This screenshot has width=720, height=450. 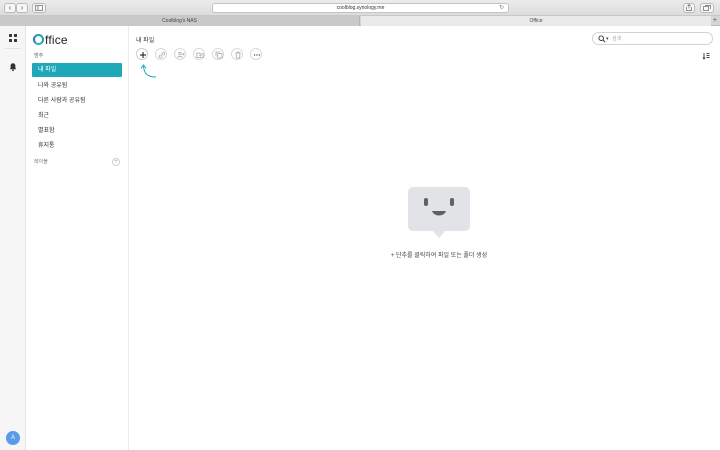 I want to click on delete-button, so click(x=237, y=54).